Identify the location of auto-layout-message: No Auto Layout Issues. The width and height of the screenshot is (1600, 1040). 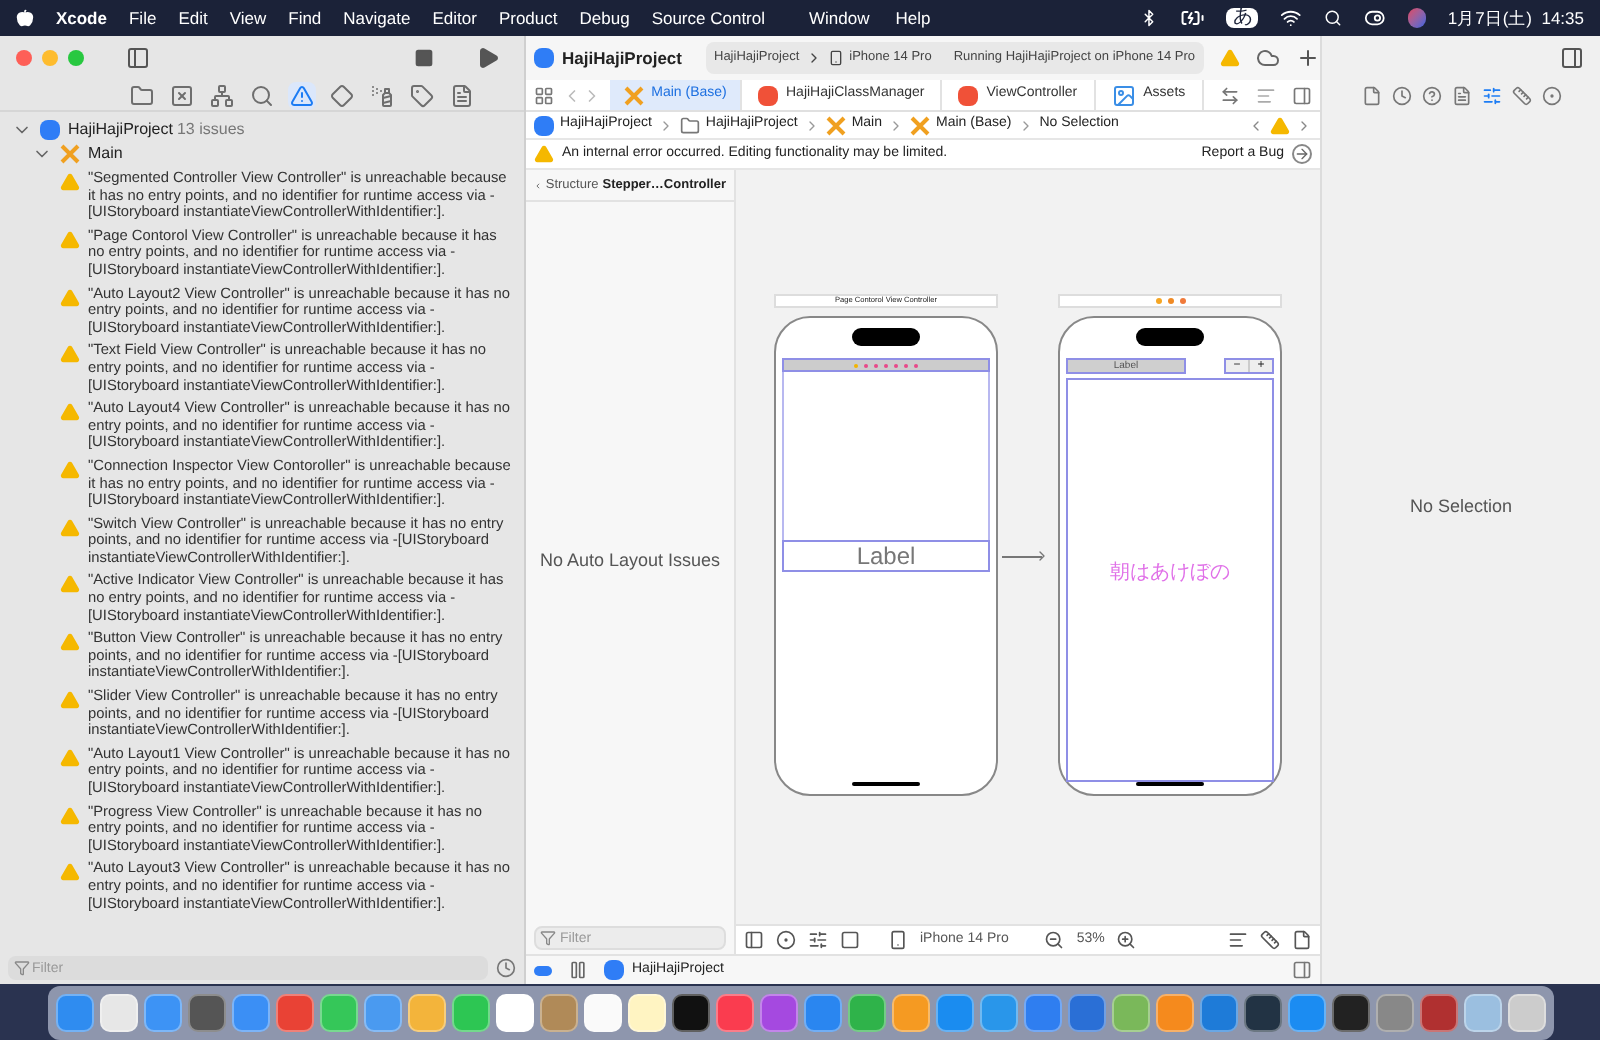
(630, 561).